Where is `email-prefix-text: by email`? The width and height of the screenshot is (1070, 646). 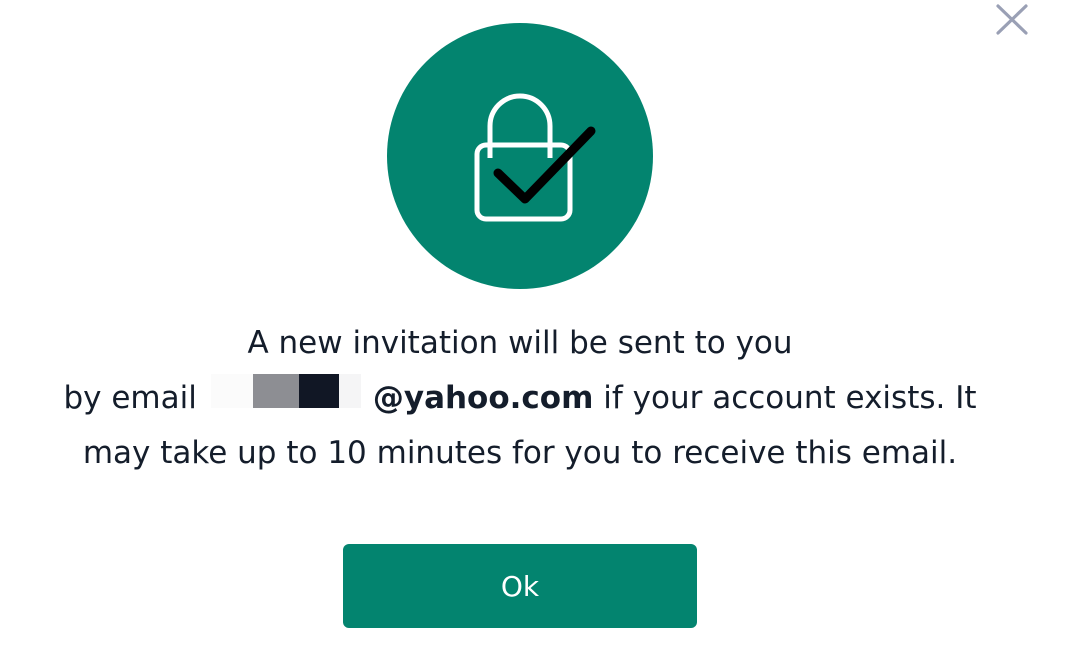
email-prefix-text: by email is located at coordinates (130, 398).